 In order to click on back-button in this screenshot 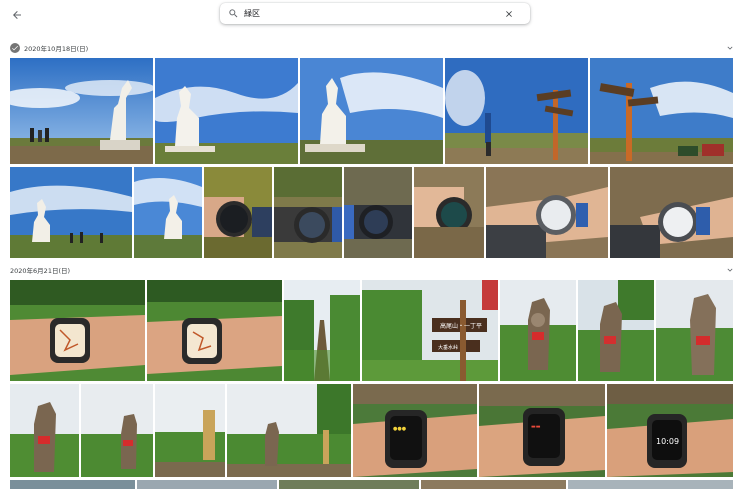, I will do `click(17, 15)`.